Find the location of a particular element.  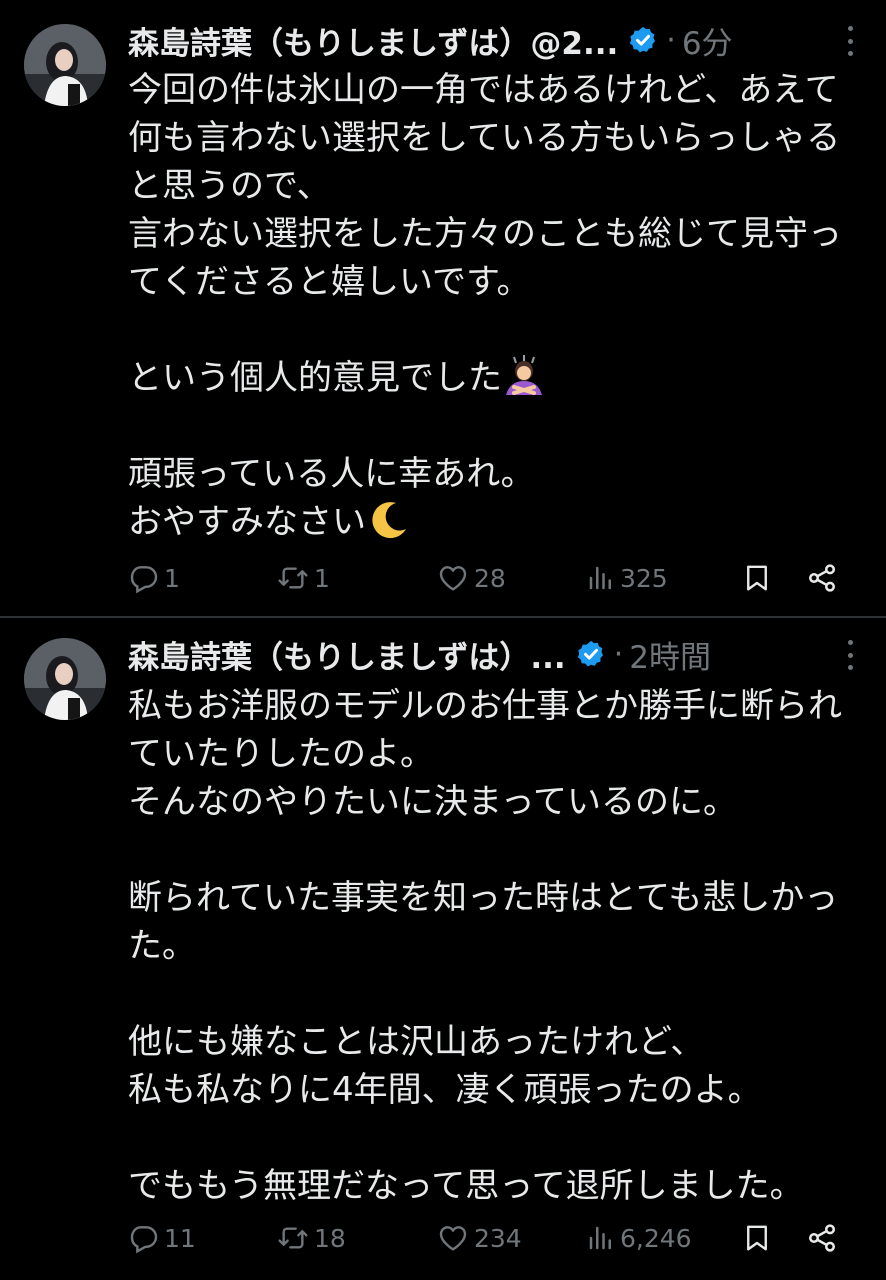

timestamp: 6分 is located at coordinates (707, 40).